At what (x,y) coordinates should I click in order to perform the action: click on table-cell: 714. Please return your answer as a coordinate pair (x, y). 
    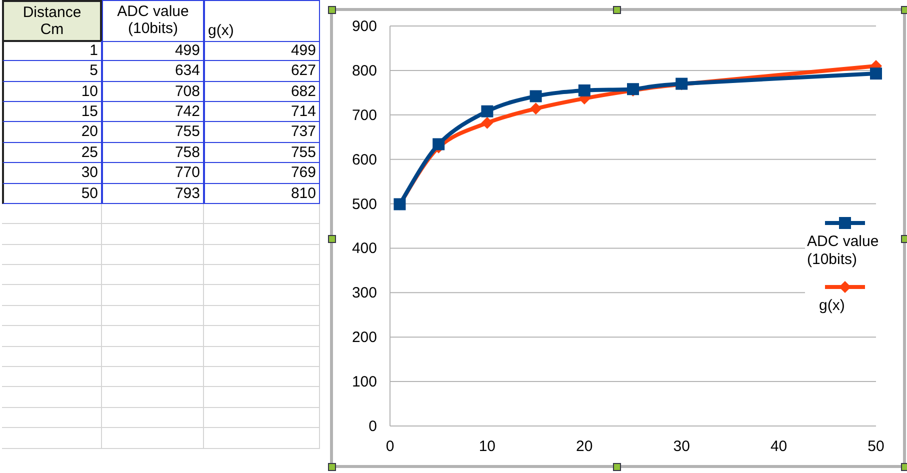
    Looking at the image, I should click on (262, 112).